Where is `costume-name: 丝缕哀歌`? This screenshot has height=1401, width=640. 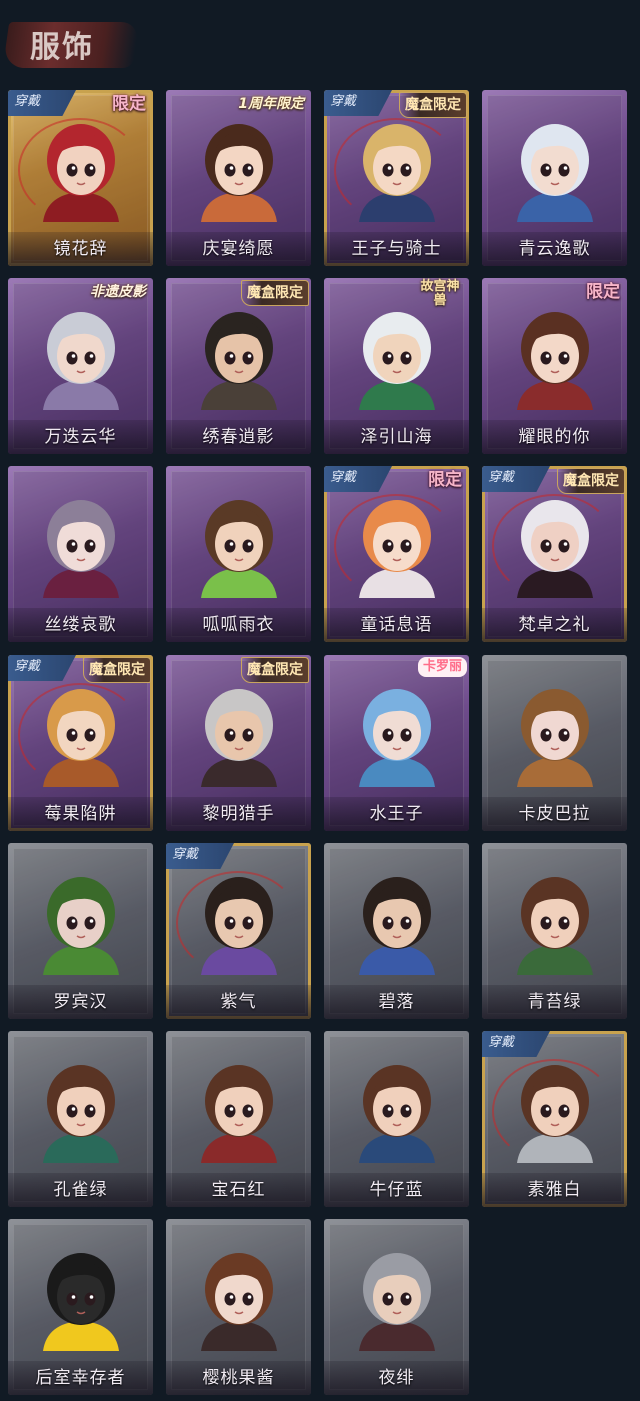 costume-name: 丝缕哀歌 is located at coordinates (80, 625).